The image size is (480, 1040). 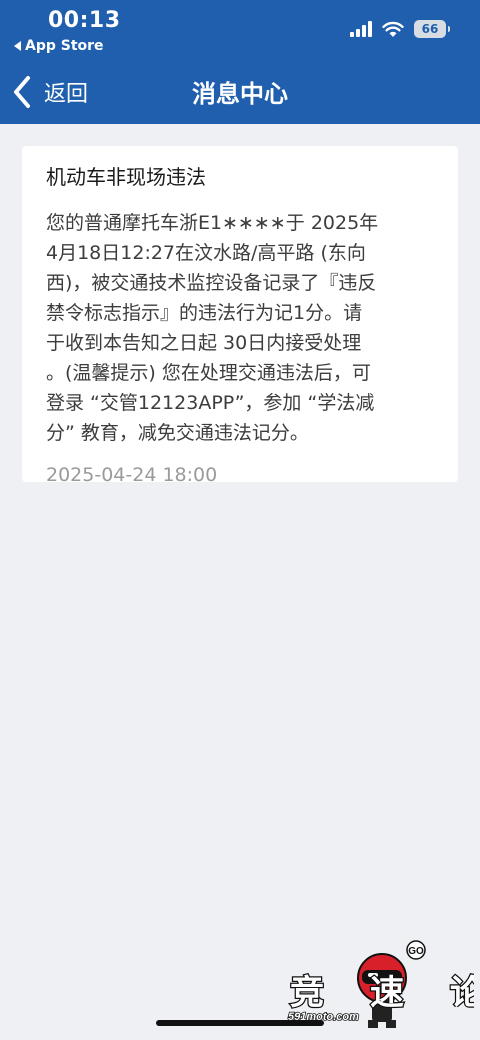 What do you see at coordinates (177, 433) in the screenshot?
I see `message-line: 分” 教育，减免交通违法记分。` at bounding box center [177, 433].